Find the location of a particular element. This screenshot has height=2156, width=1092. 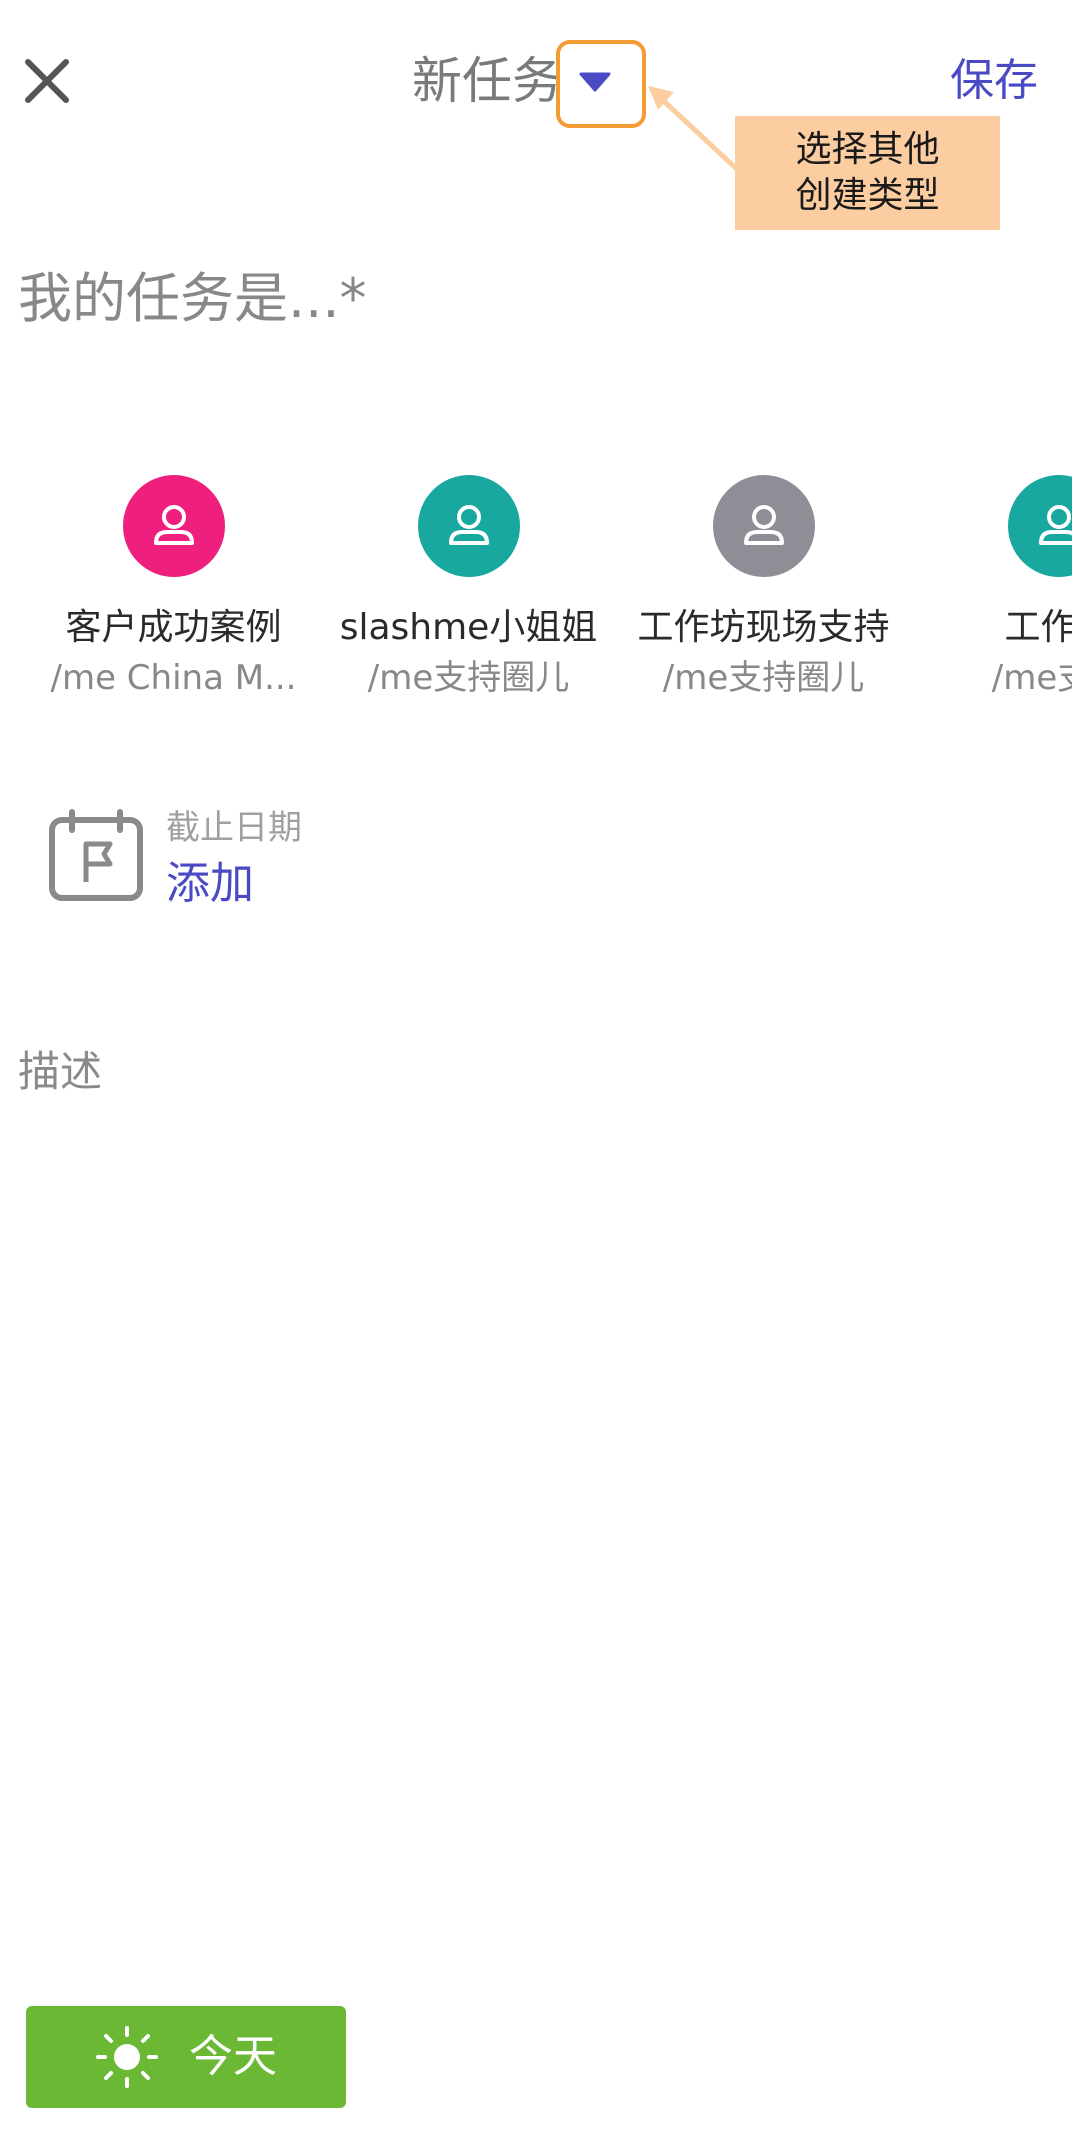

sun-icon is located at coordinates (127, 2057).